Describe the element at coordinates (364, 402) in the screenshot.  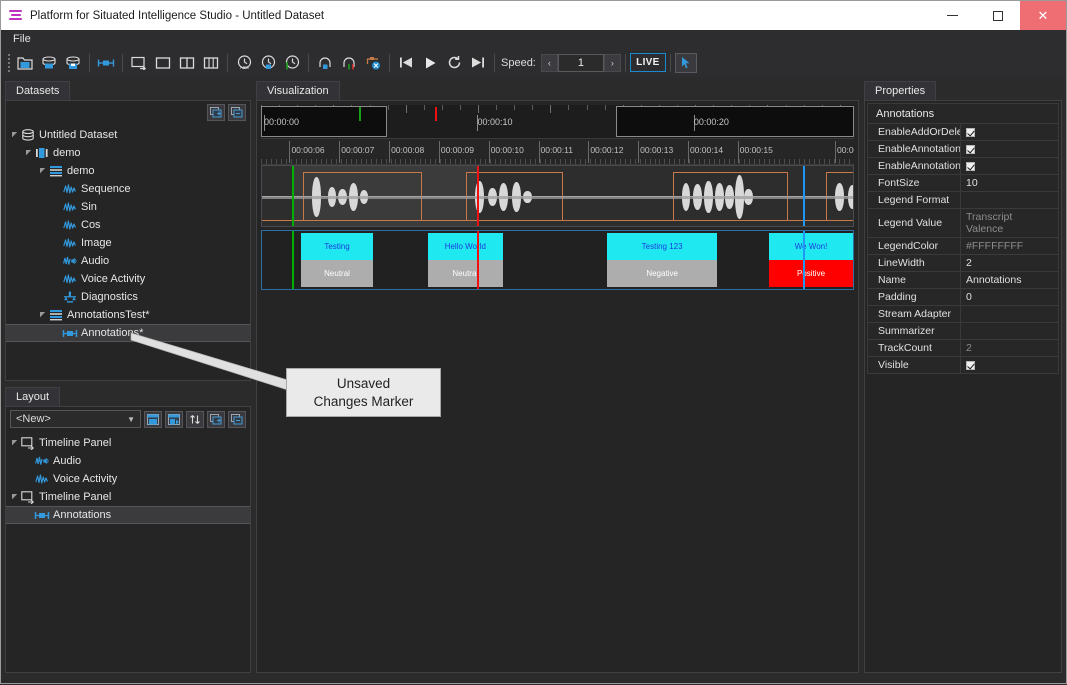
I see `callout-line-2: Changes Marker` at that location.